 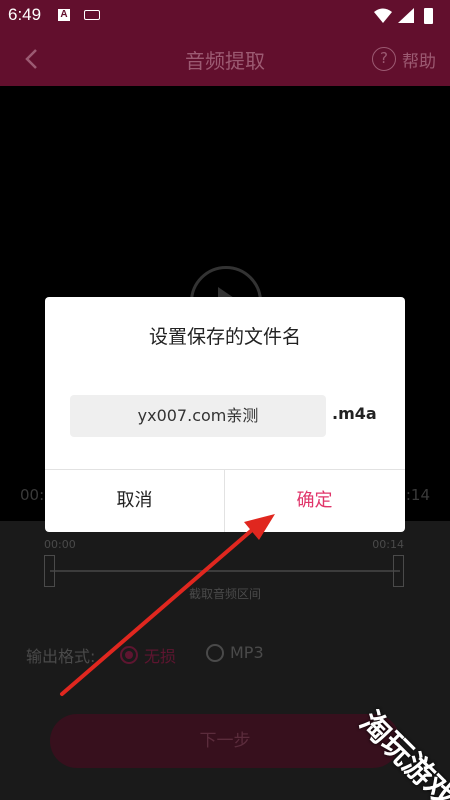 I want to click on range-track, so click(x=225, y=571).